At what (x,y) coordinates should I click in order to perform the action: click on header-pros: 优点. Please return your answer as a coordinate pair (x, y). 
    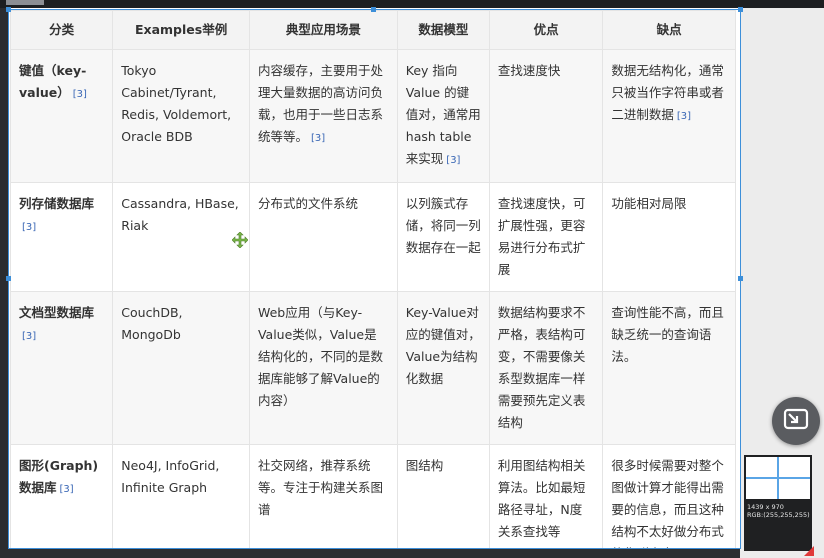
    Looking at the image, I should click on (546, 30).